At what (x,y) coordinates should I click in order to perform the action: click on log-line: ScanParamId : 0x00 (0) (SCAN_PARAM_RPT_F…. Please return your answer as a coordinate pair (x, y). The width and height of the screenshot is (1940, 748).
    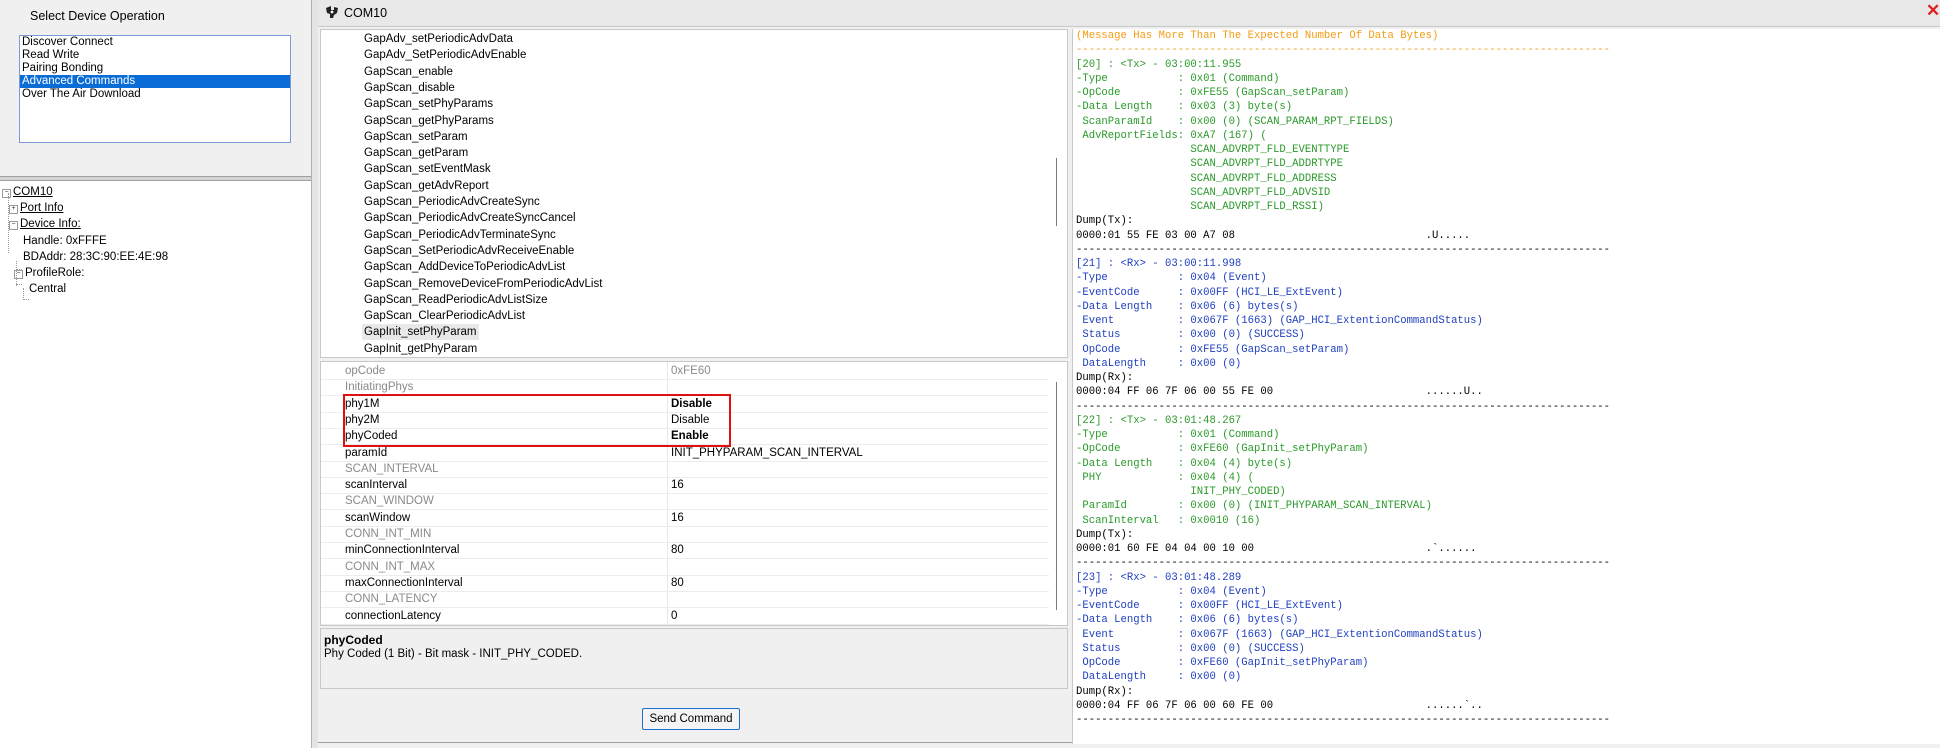
    Looking at the image, I should click on (1235, 121).